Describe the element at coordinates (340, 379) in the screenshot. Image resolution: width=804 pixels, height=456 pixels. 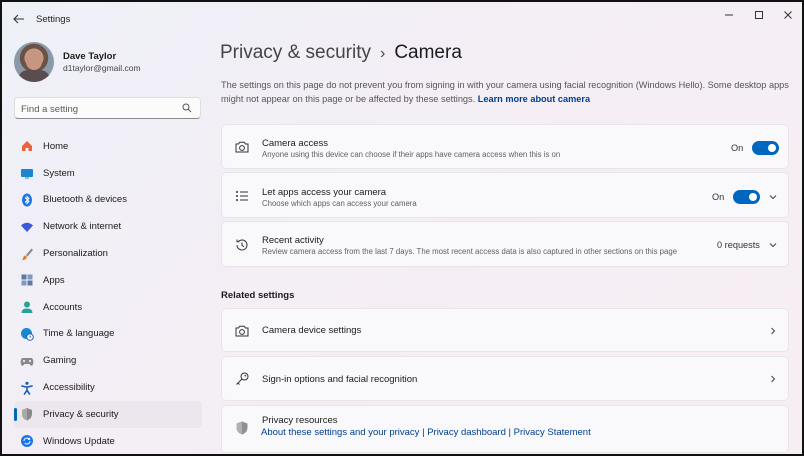
I see `signin-options-title: Sign-in options and facial recognition` at that location.